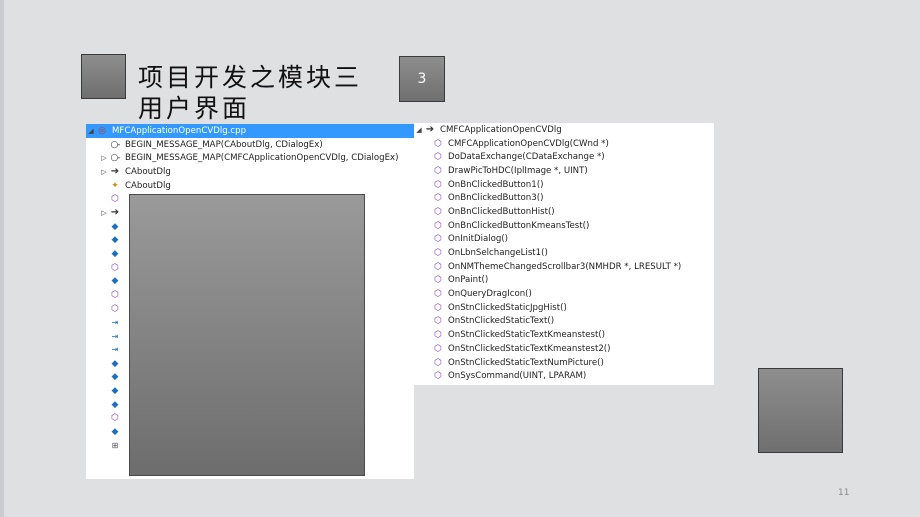 This screenshot has height=517, width=920. I want to click on member-item: ⬡ DrawPicToHDC(IplImage *, UINT), so click(573, 171).